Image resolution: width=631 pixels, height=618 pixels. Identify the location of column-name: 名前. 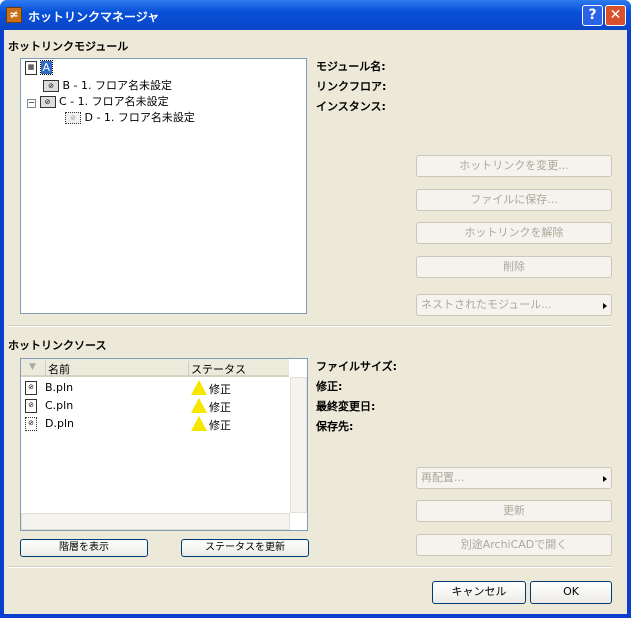
(57, 369).